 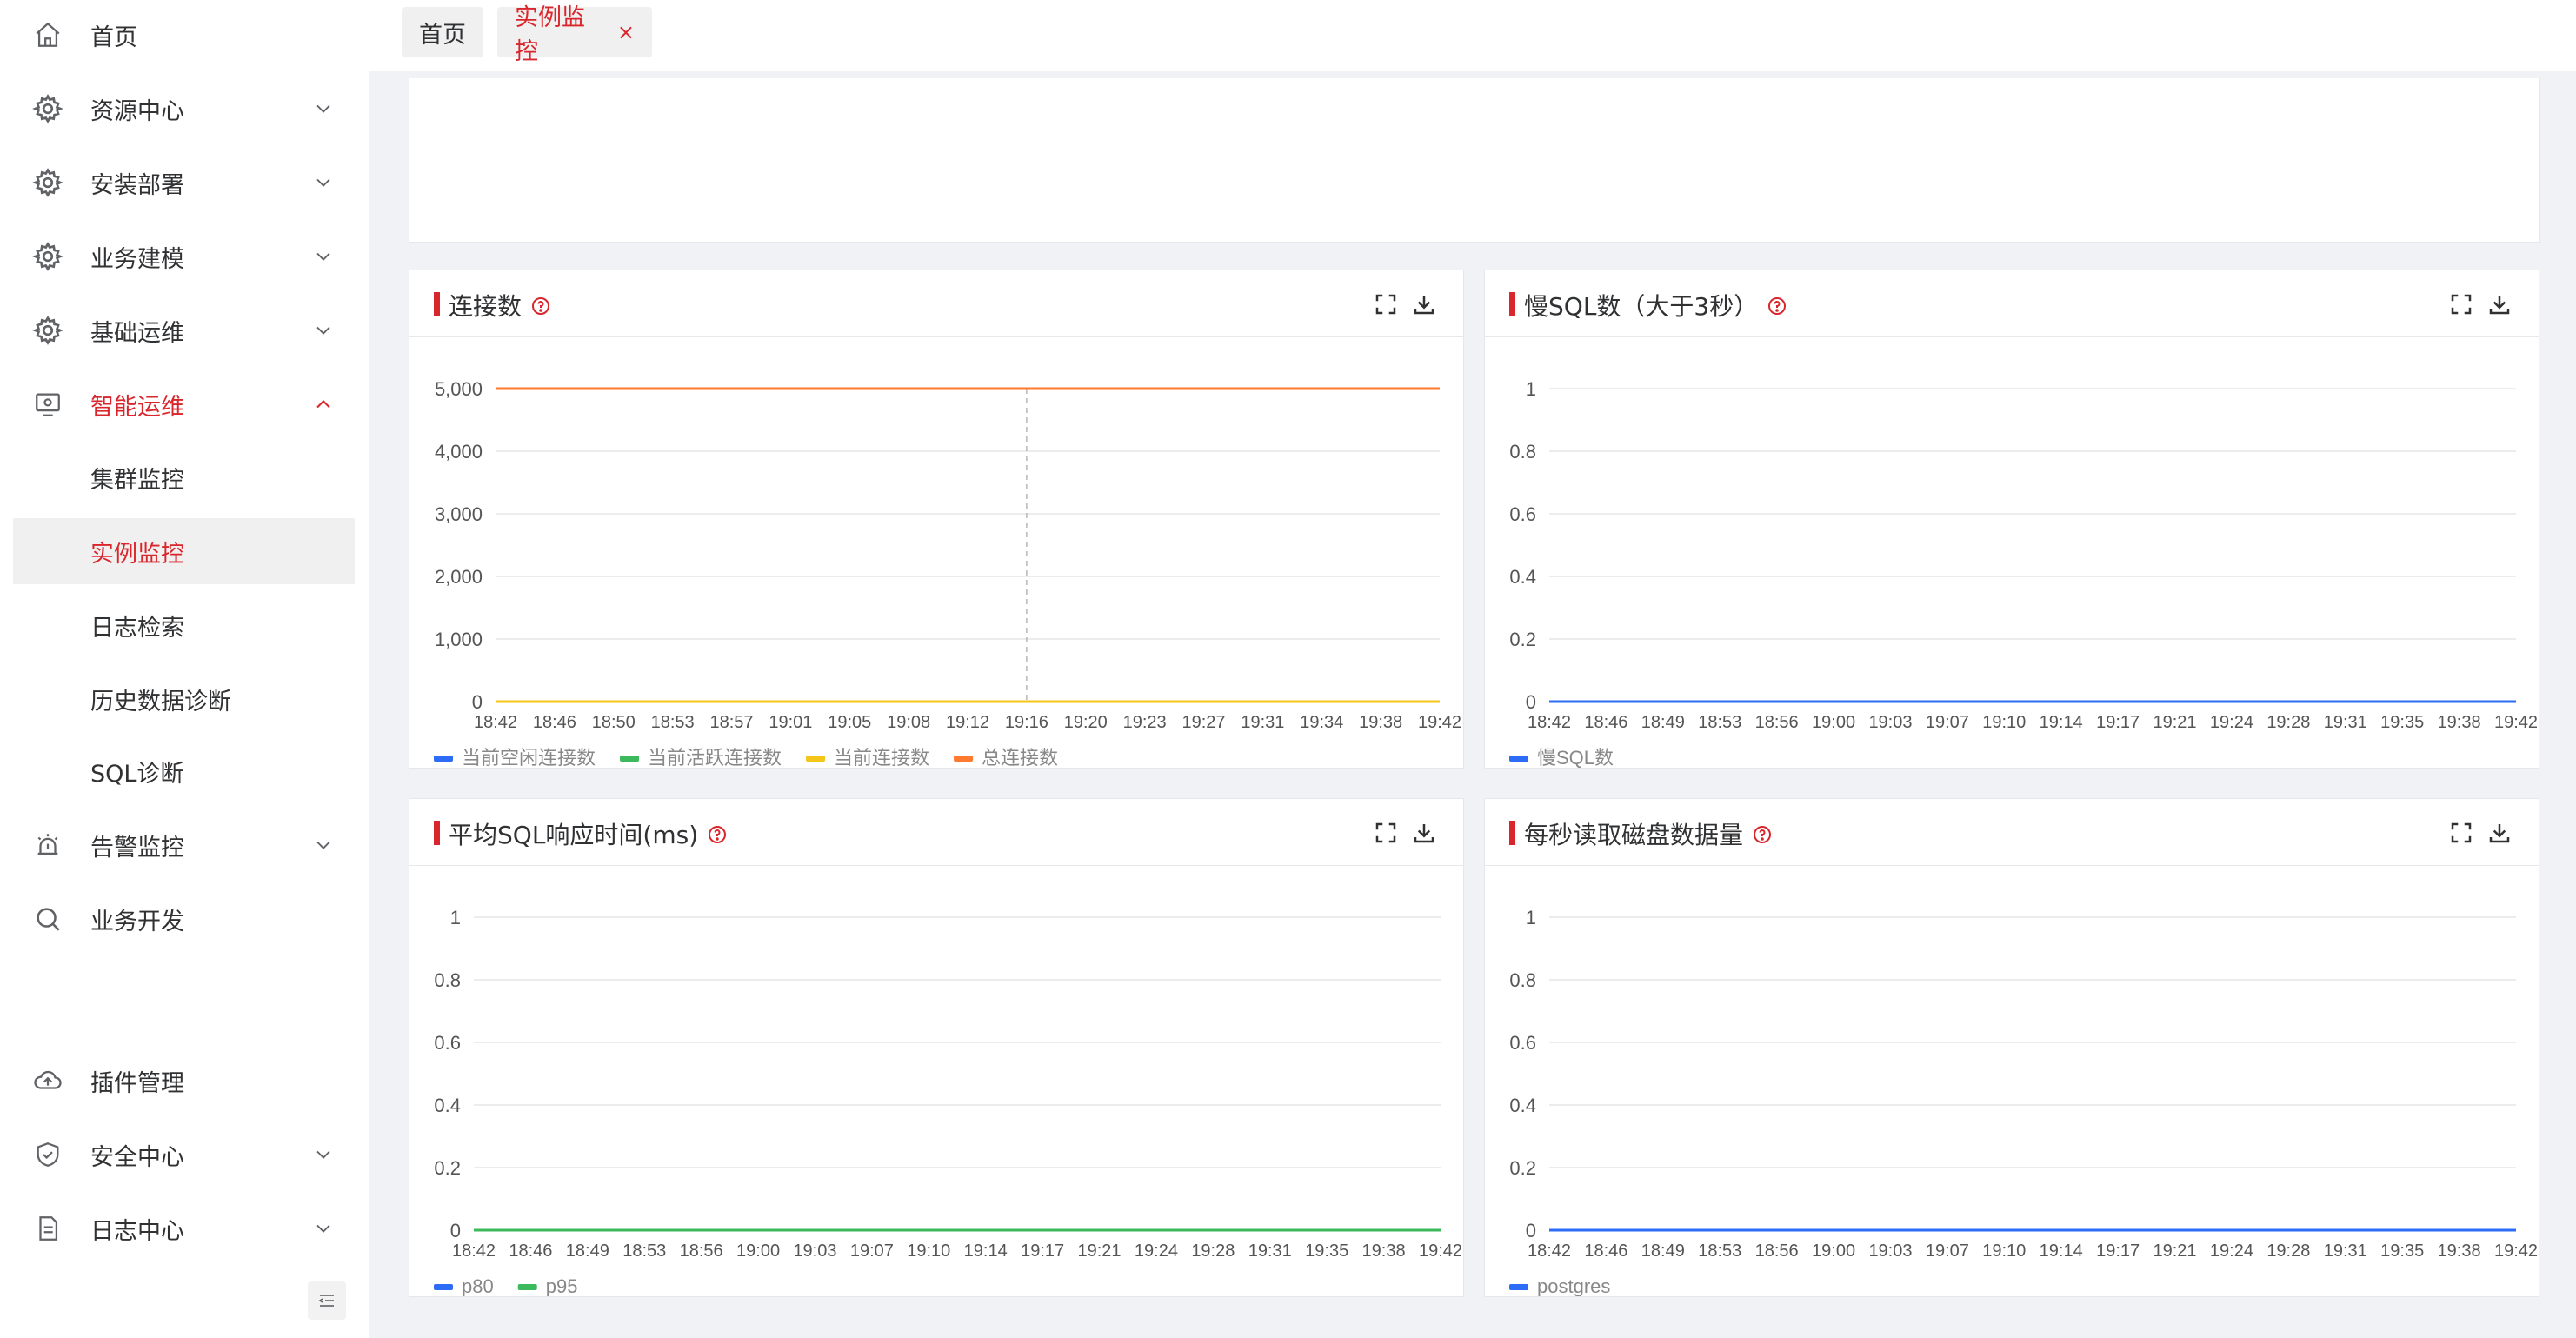 What do you see at coordinates (562, 1285) in the screenshot?
I see `legend-label: p95` at bounding box center [562, 1285].